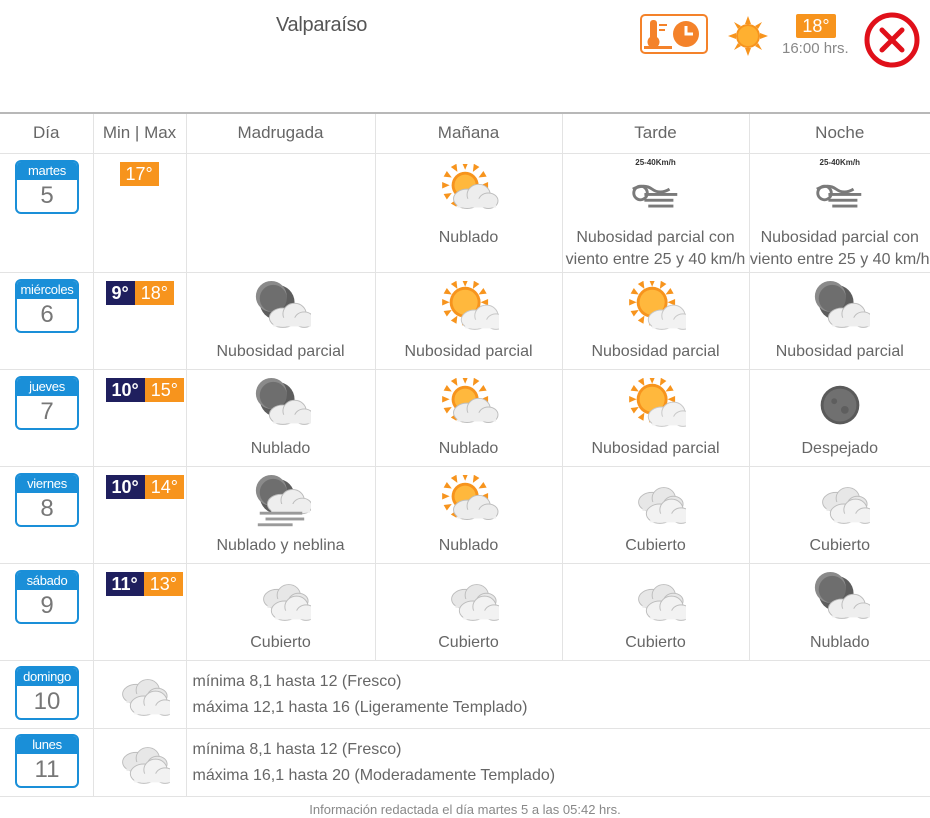  Describe the element at coordinates (839, 514) in the screenshot. I see `period-cell-noche: Cubierto` at that location.